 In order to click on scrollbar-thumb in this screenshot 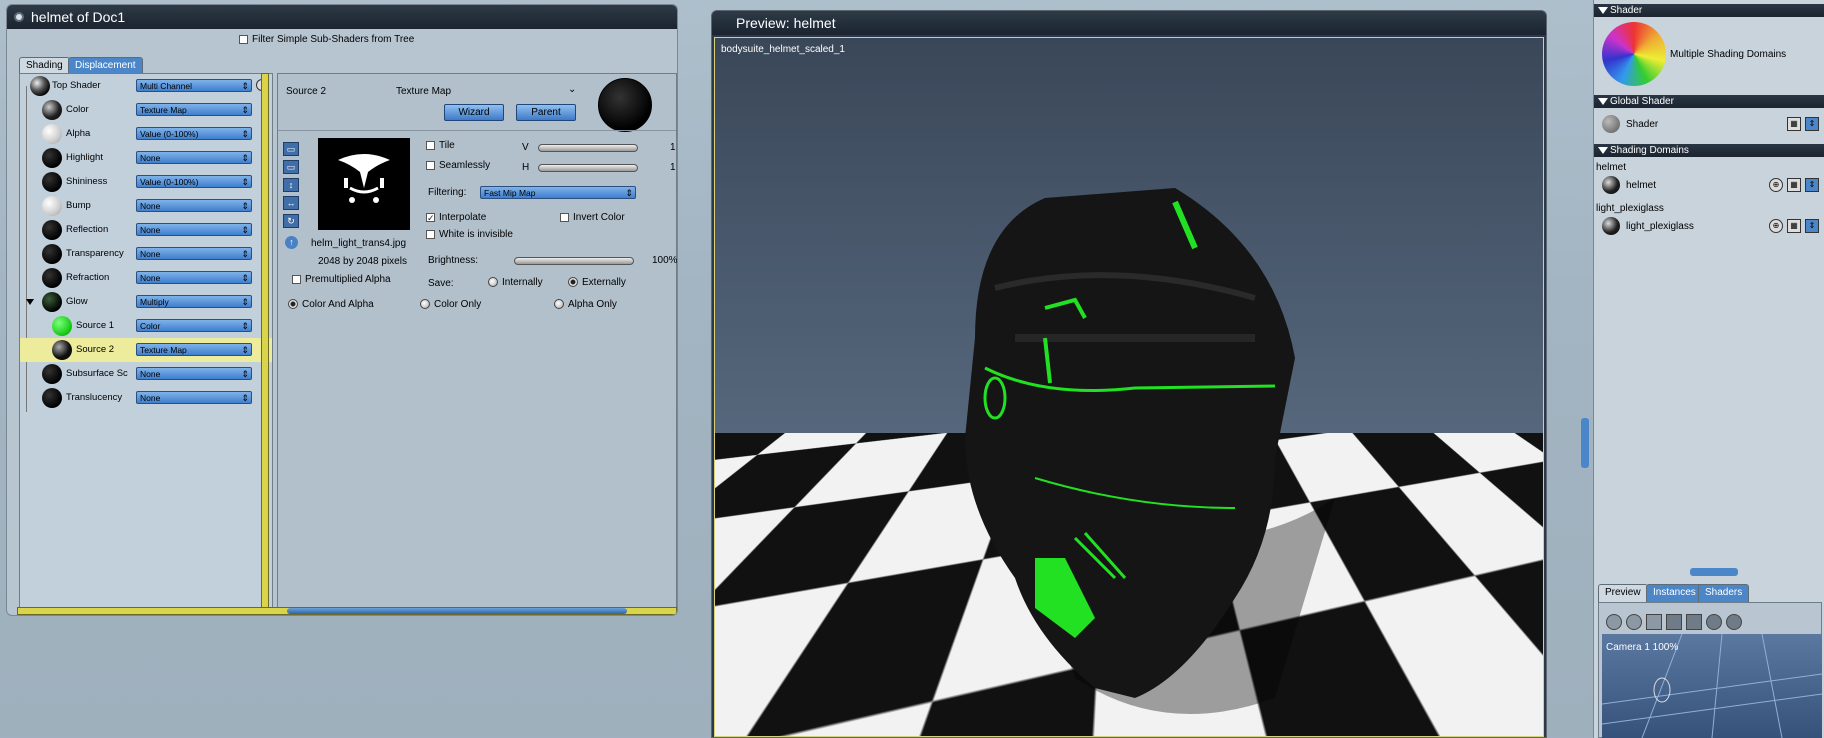, I will do `click(457, 611)`.